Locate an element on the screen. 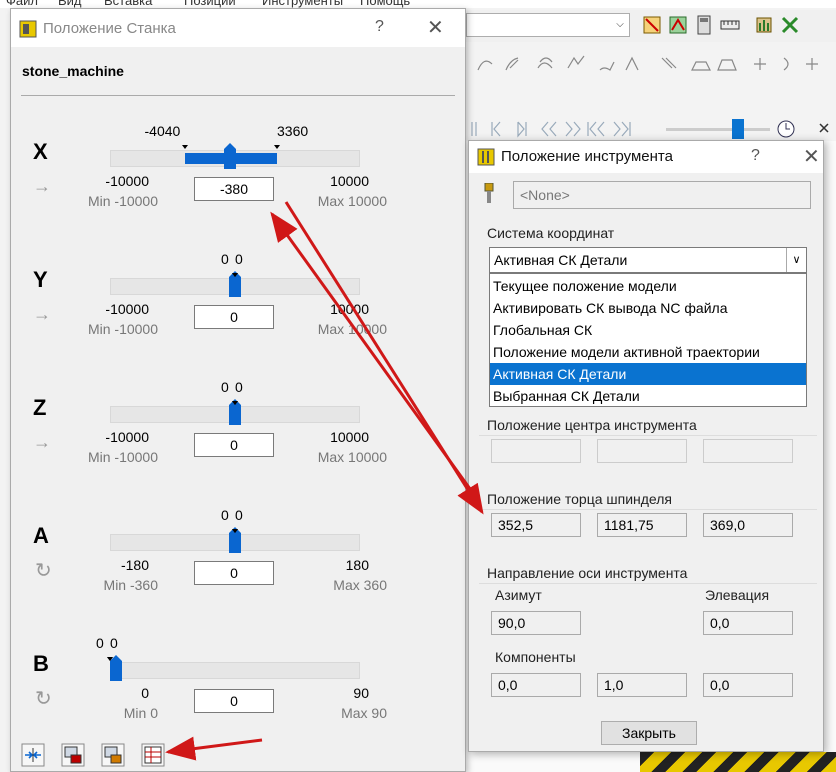 The image size is (836, 772). axis-upper-limit: 180 is located at coordinates (357, 565).